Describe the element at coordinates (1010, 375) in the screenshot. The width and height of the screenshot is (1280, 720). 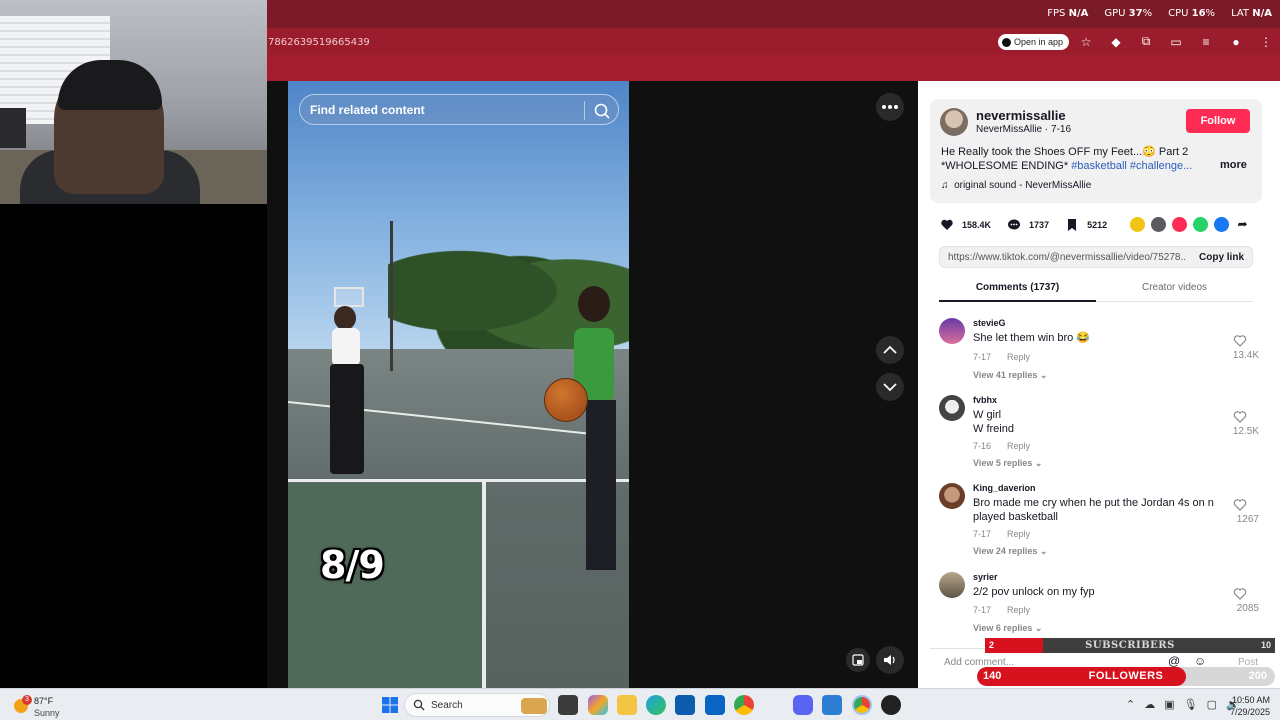
I see `view-replies-button: View 41 replies ⌄` at that location.